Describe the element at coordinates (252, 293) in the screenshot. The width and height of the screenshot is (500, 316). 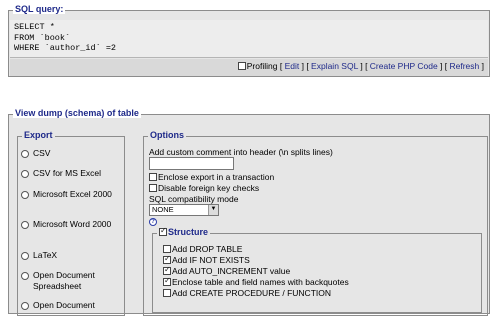
I see `structure-option-label: Add CREATE PROCEDURE / FUNCTION` at that location.